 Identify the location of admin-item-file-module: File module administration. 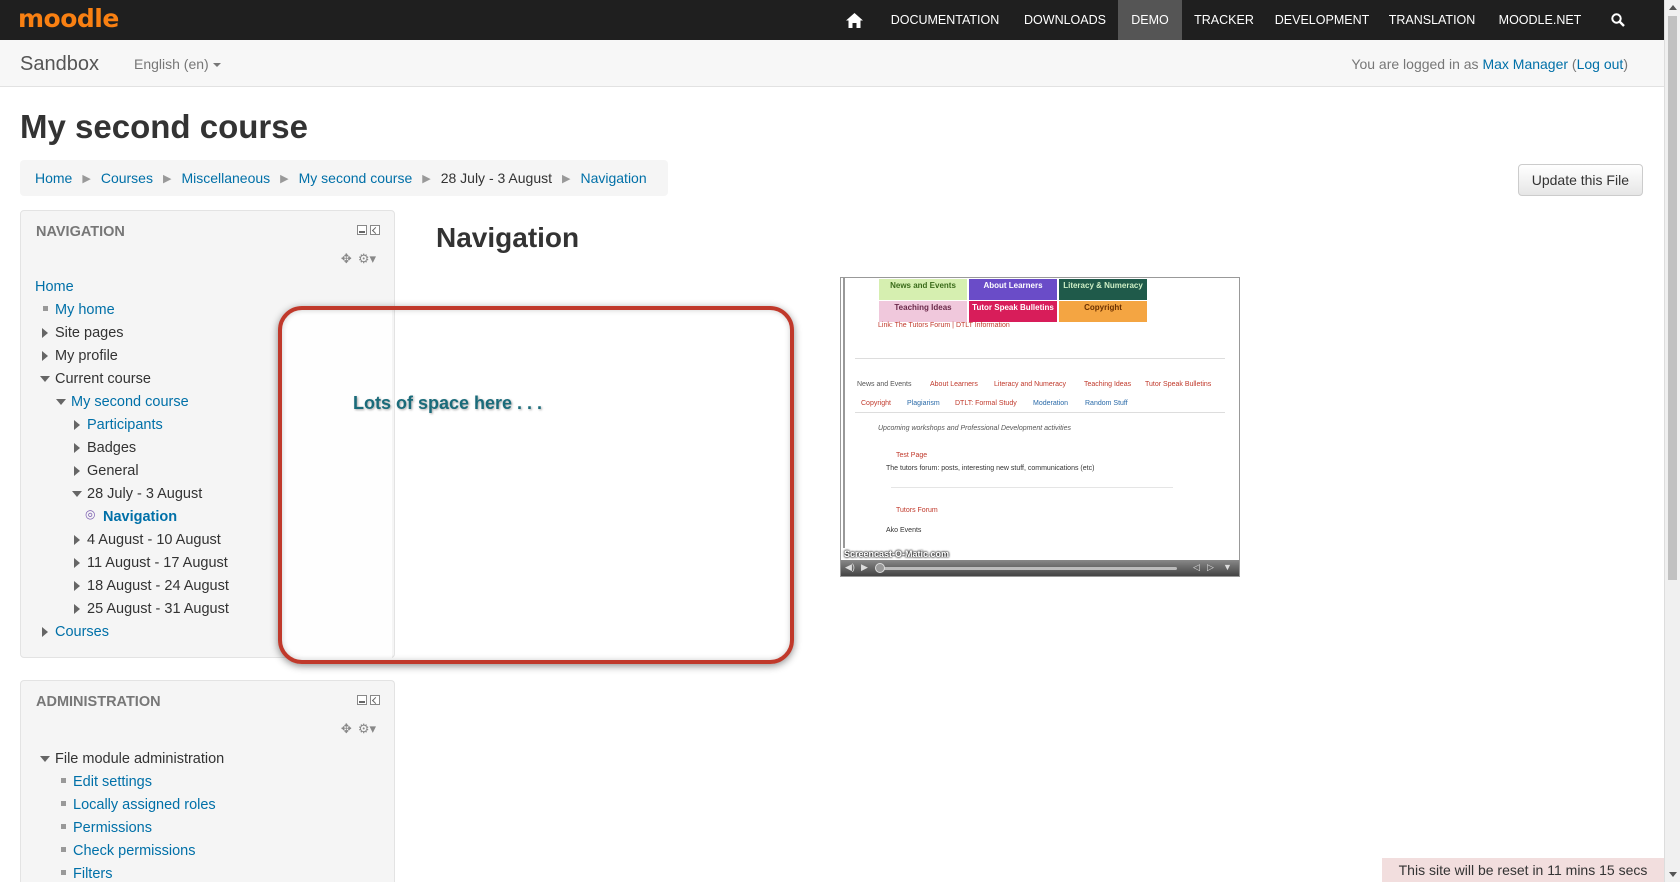
(139, 759).